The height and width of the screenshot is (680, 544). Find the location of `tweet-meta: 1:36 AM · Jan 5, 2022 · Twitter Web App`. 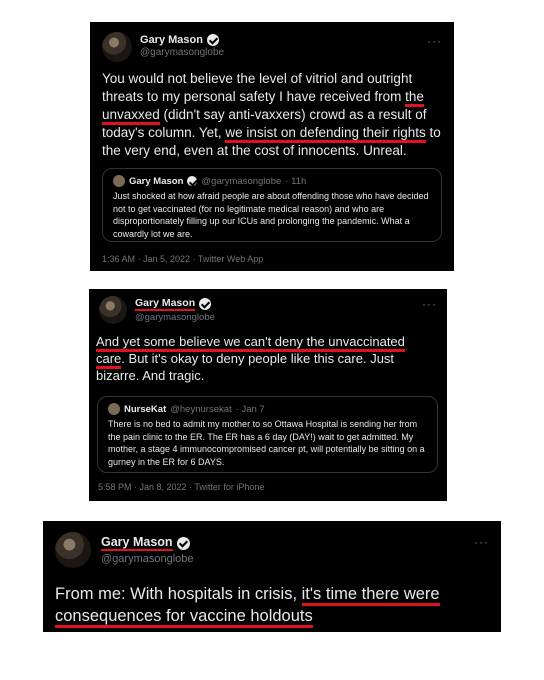

tweet-meta: 1:36 AM · Jan 5, 2022 · Twitter Web App is located at coordinates (182, 259).